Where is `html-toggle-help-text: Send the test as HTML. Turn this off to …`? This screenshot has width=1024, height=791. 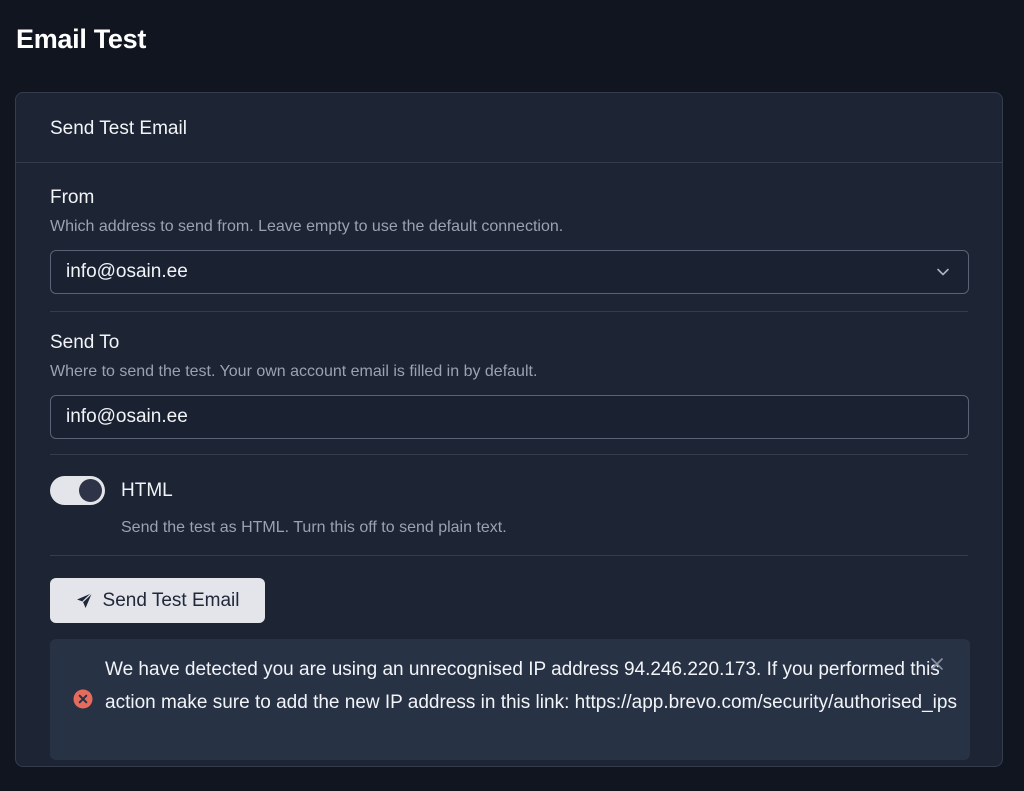
html-toggle-help-text: Send the test as HTML. Turn this off to … is located at coordinates (314, 527).